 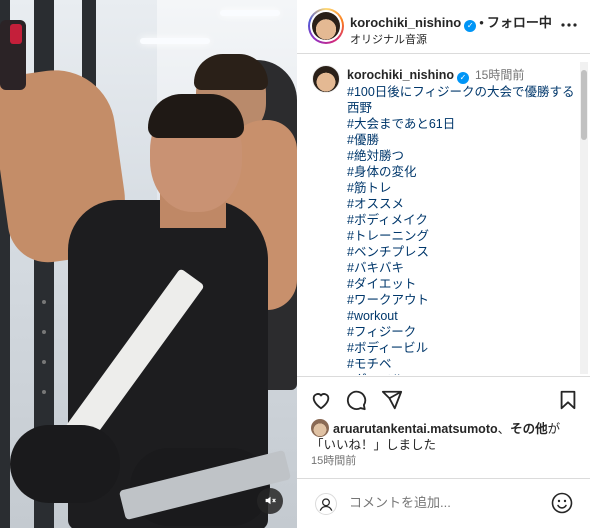 I want to click on hashtag-link: #オススメ, so click(x=463, y=204).